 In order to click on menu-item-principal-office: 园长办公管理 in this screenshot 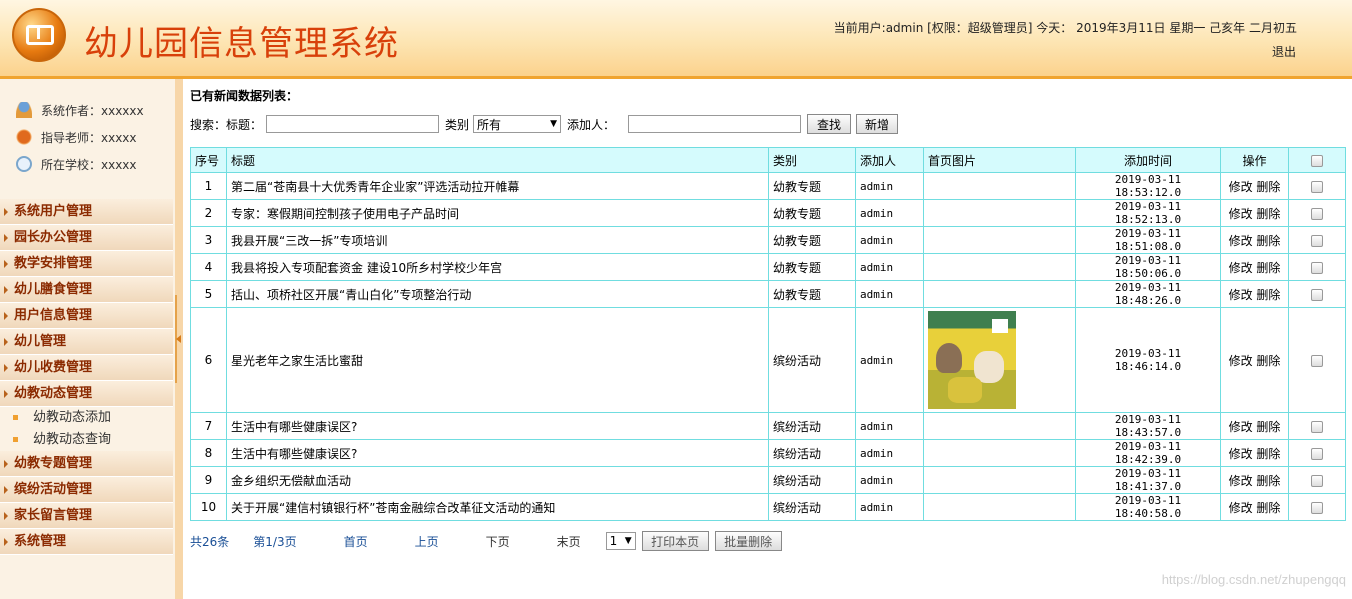, I will do `click(86, 238)`.